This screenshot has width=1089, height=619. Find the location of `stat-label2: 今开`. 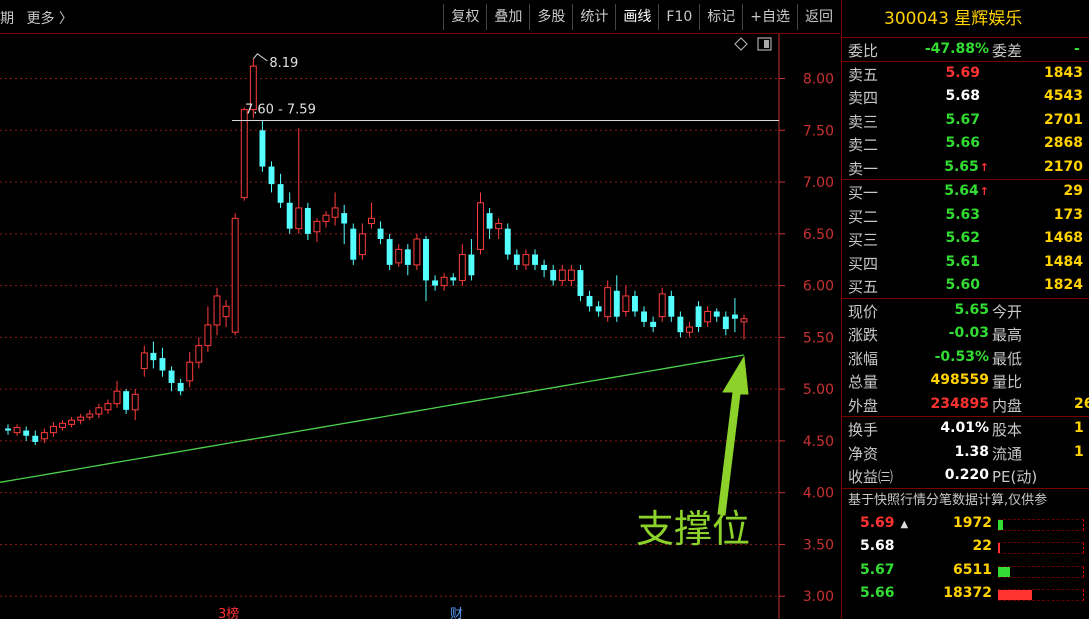

stat-label2: 今开 is located at coordinates (1007, 311).